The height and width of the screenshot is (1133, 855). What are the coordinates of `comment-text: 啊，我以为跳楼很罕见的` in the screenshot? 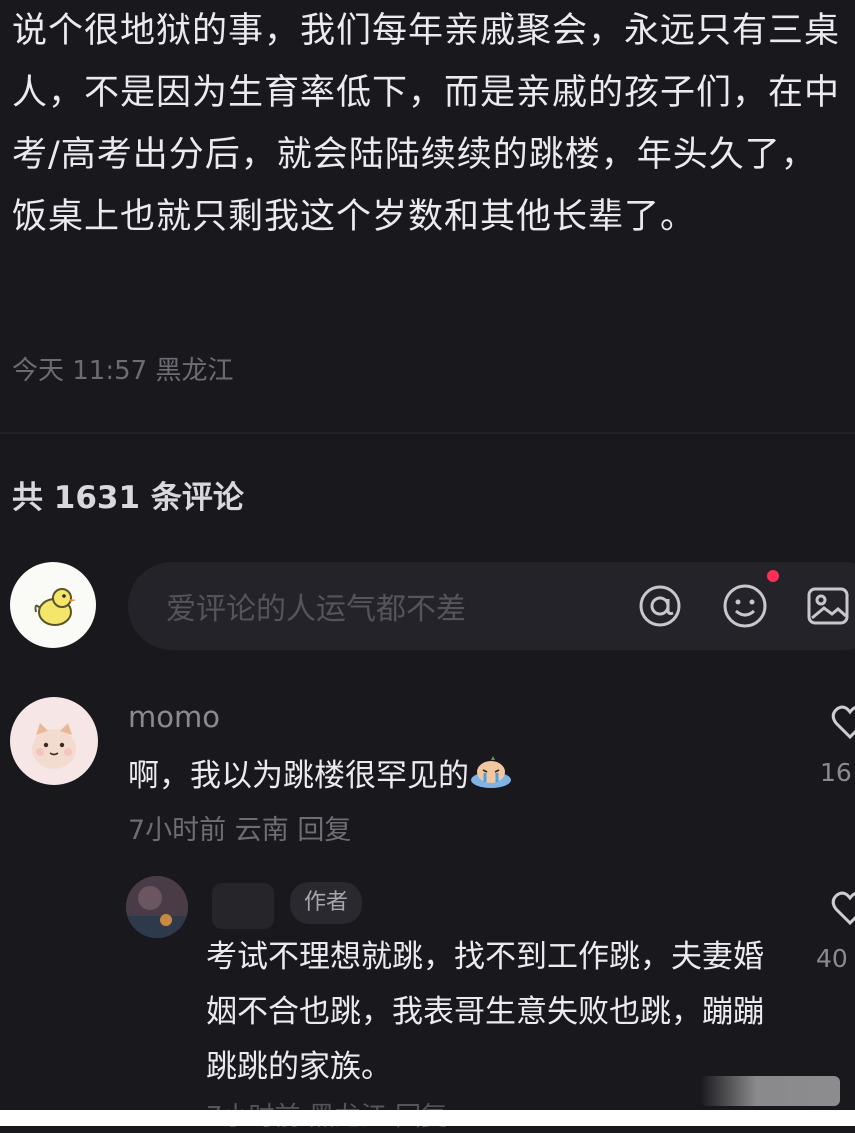 It's located at (320, 772).